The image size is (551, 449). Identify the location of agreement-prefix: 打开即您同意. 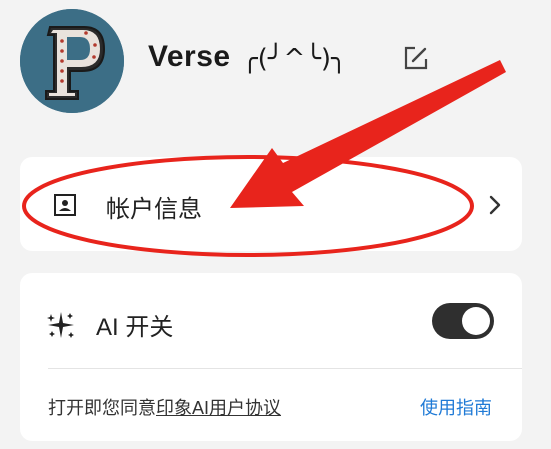
(102, 408).